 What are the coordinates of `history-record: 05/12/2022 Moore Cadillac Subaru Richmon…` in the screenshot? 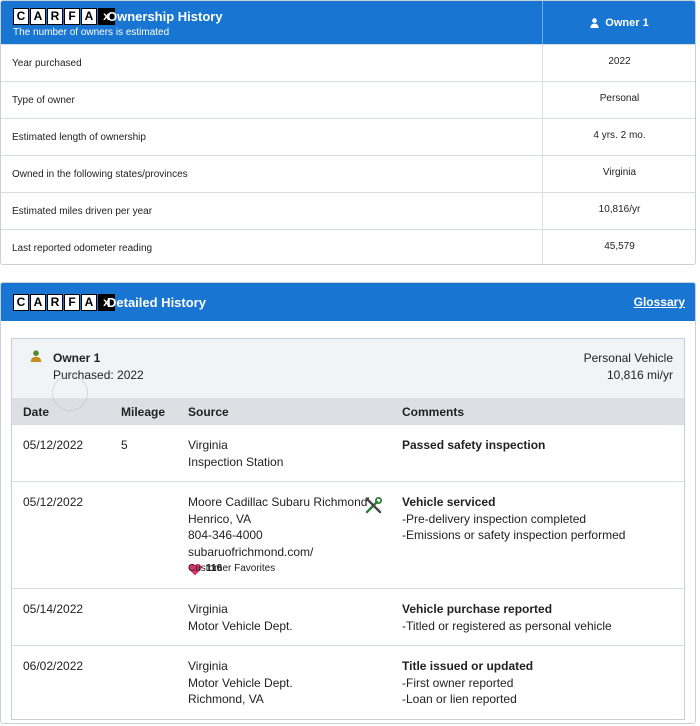 It's located at (348, 534).